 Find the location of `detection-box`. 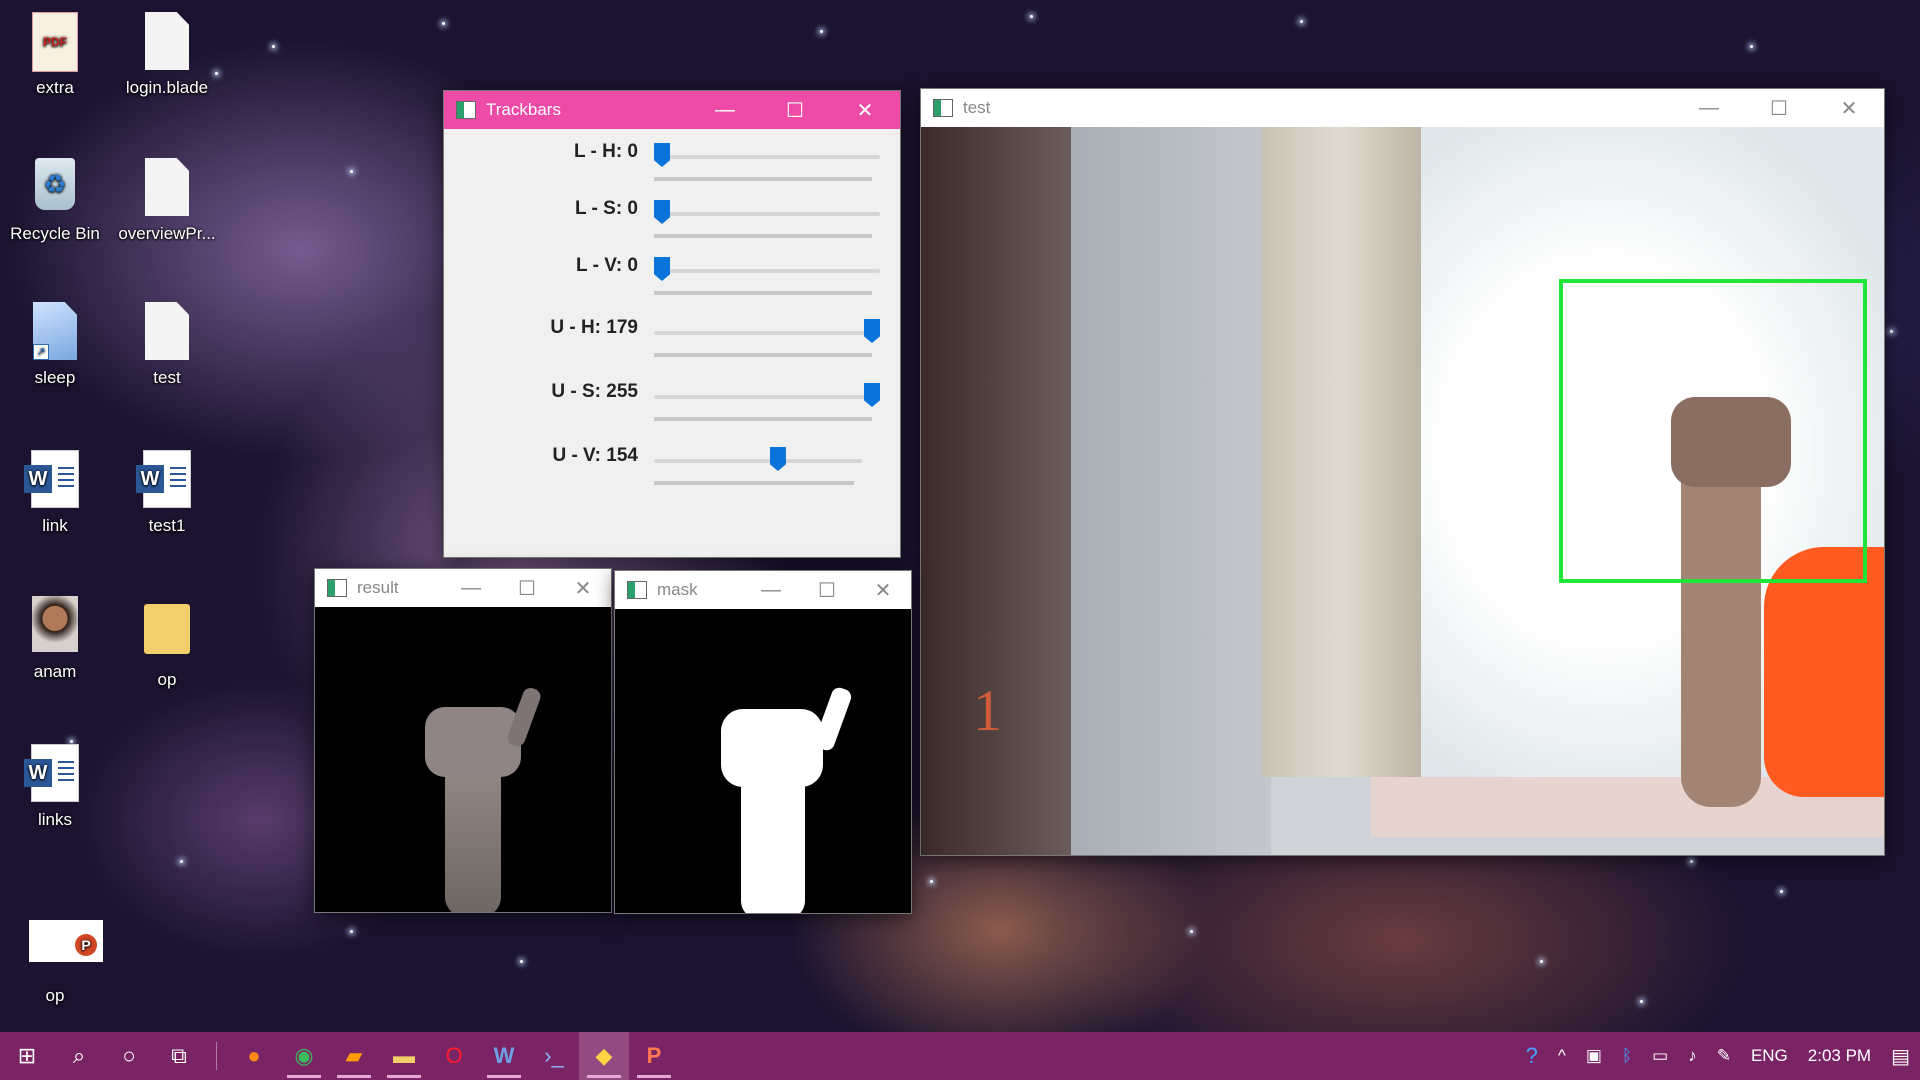

detection-box is located at coordinates (1713, 431).